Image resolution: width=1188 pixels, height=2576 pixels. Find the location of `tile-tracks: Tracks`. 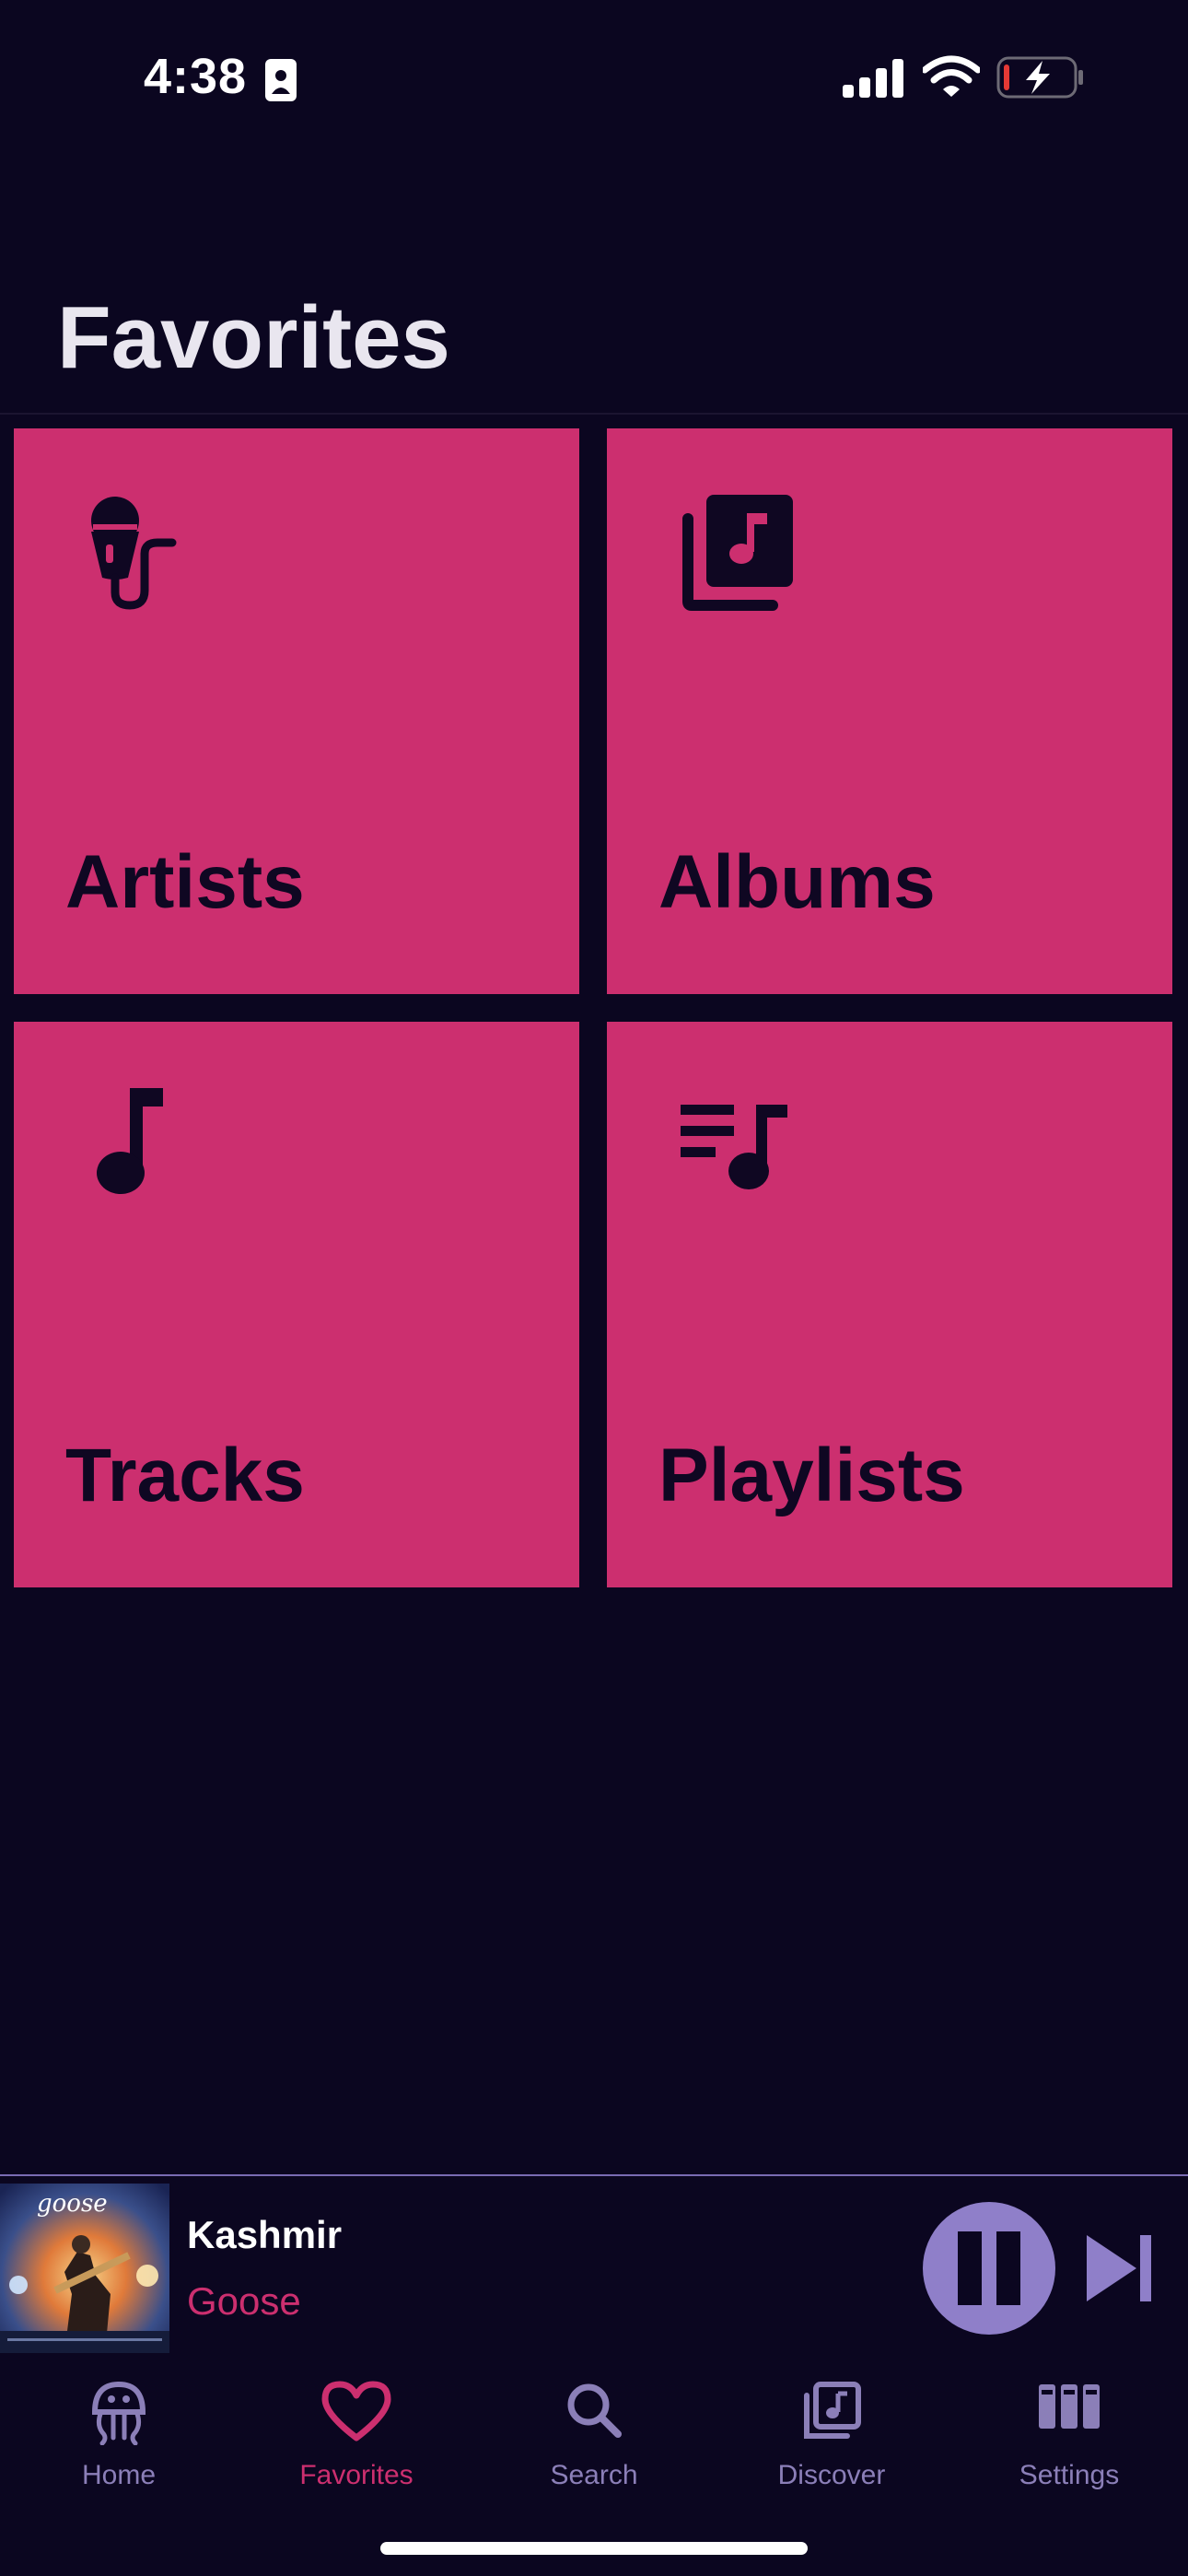

tile-tracks: Tracks is located at coordinates (296, 1304).